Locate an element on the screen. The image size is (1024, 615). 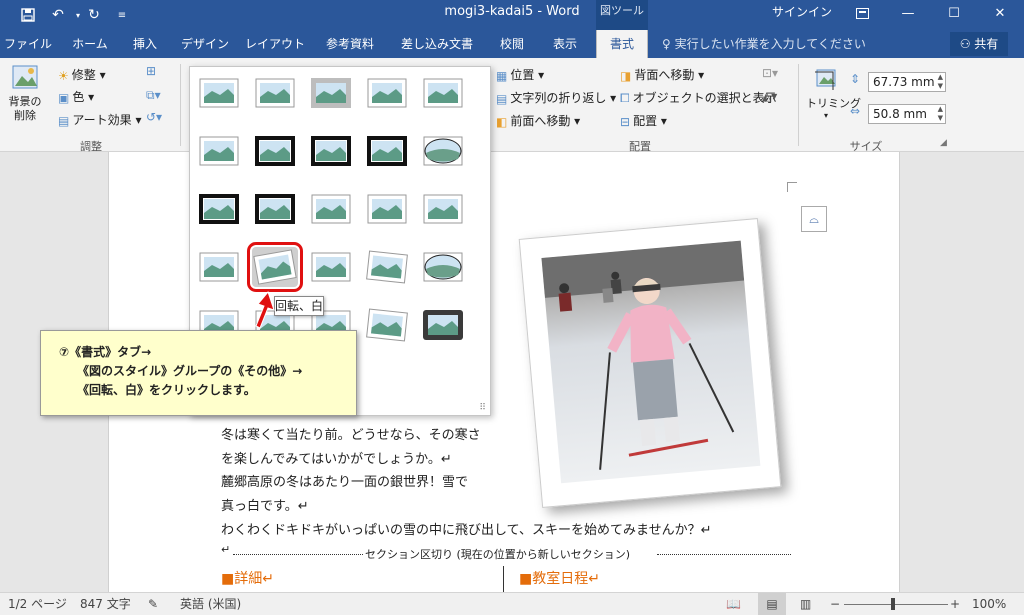
art-effects-label: アート効果 is located at coordinates (102, 120).